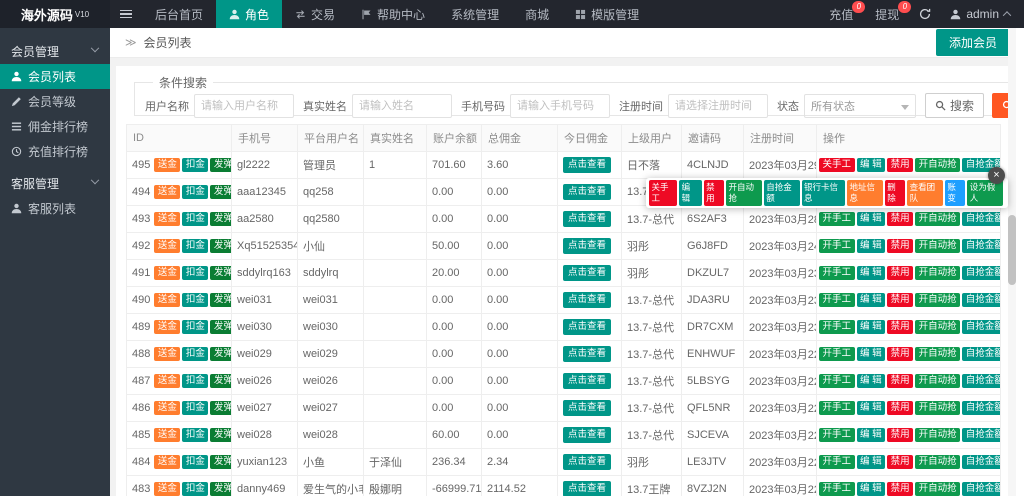  Describe the element at coordinates (864, 193) in the screenshot. I see `popup-action-7: 地址信息` at that location.